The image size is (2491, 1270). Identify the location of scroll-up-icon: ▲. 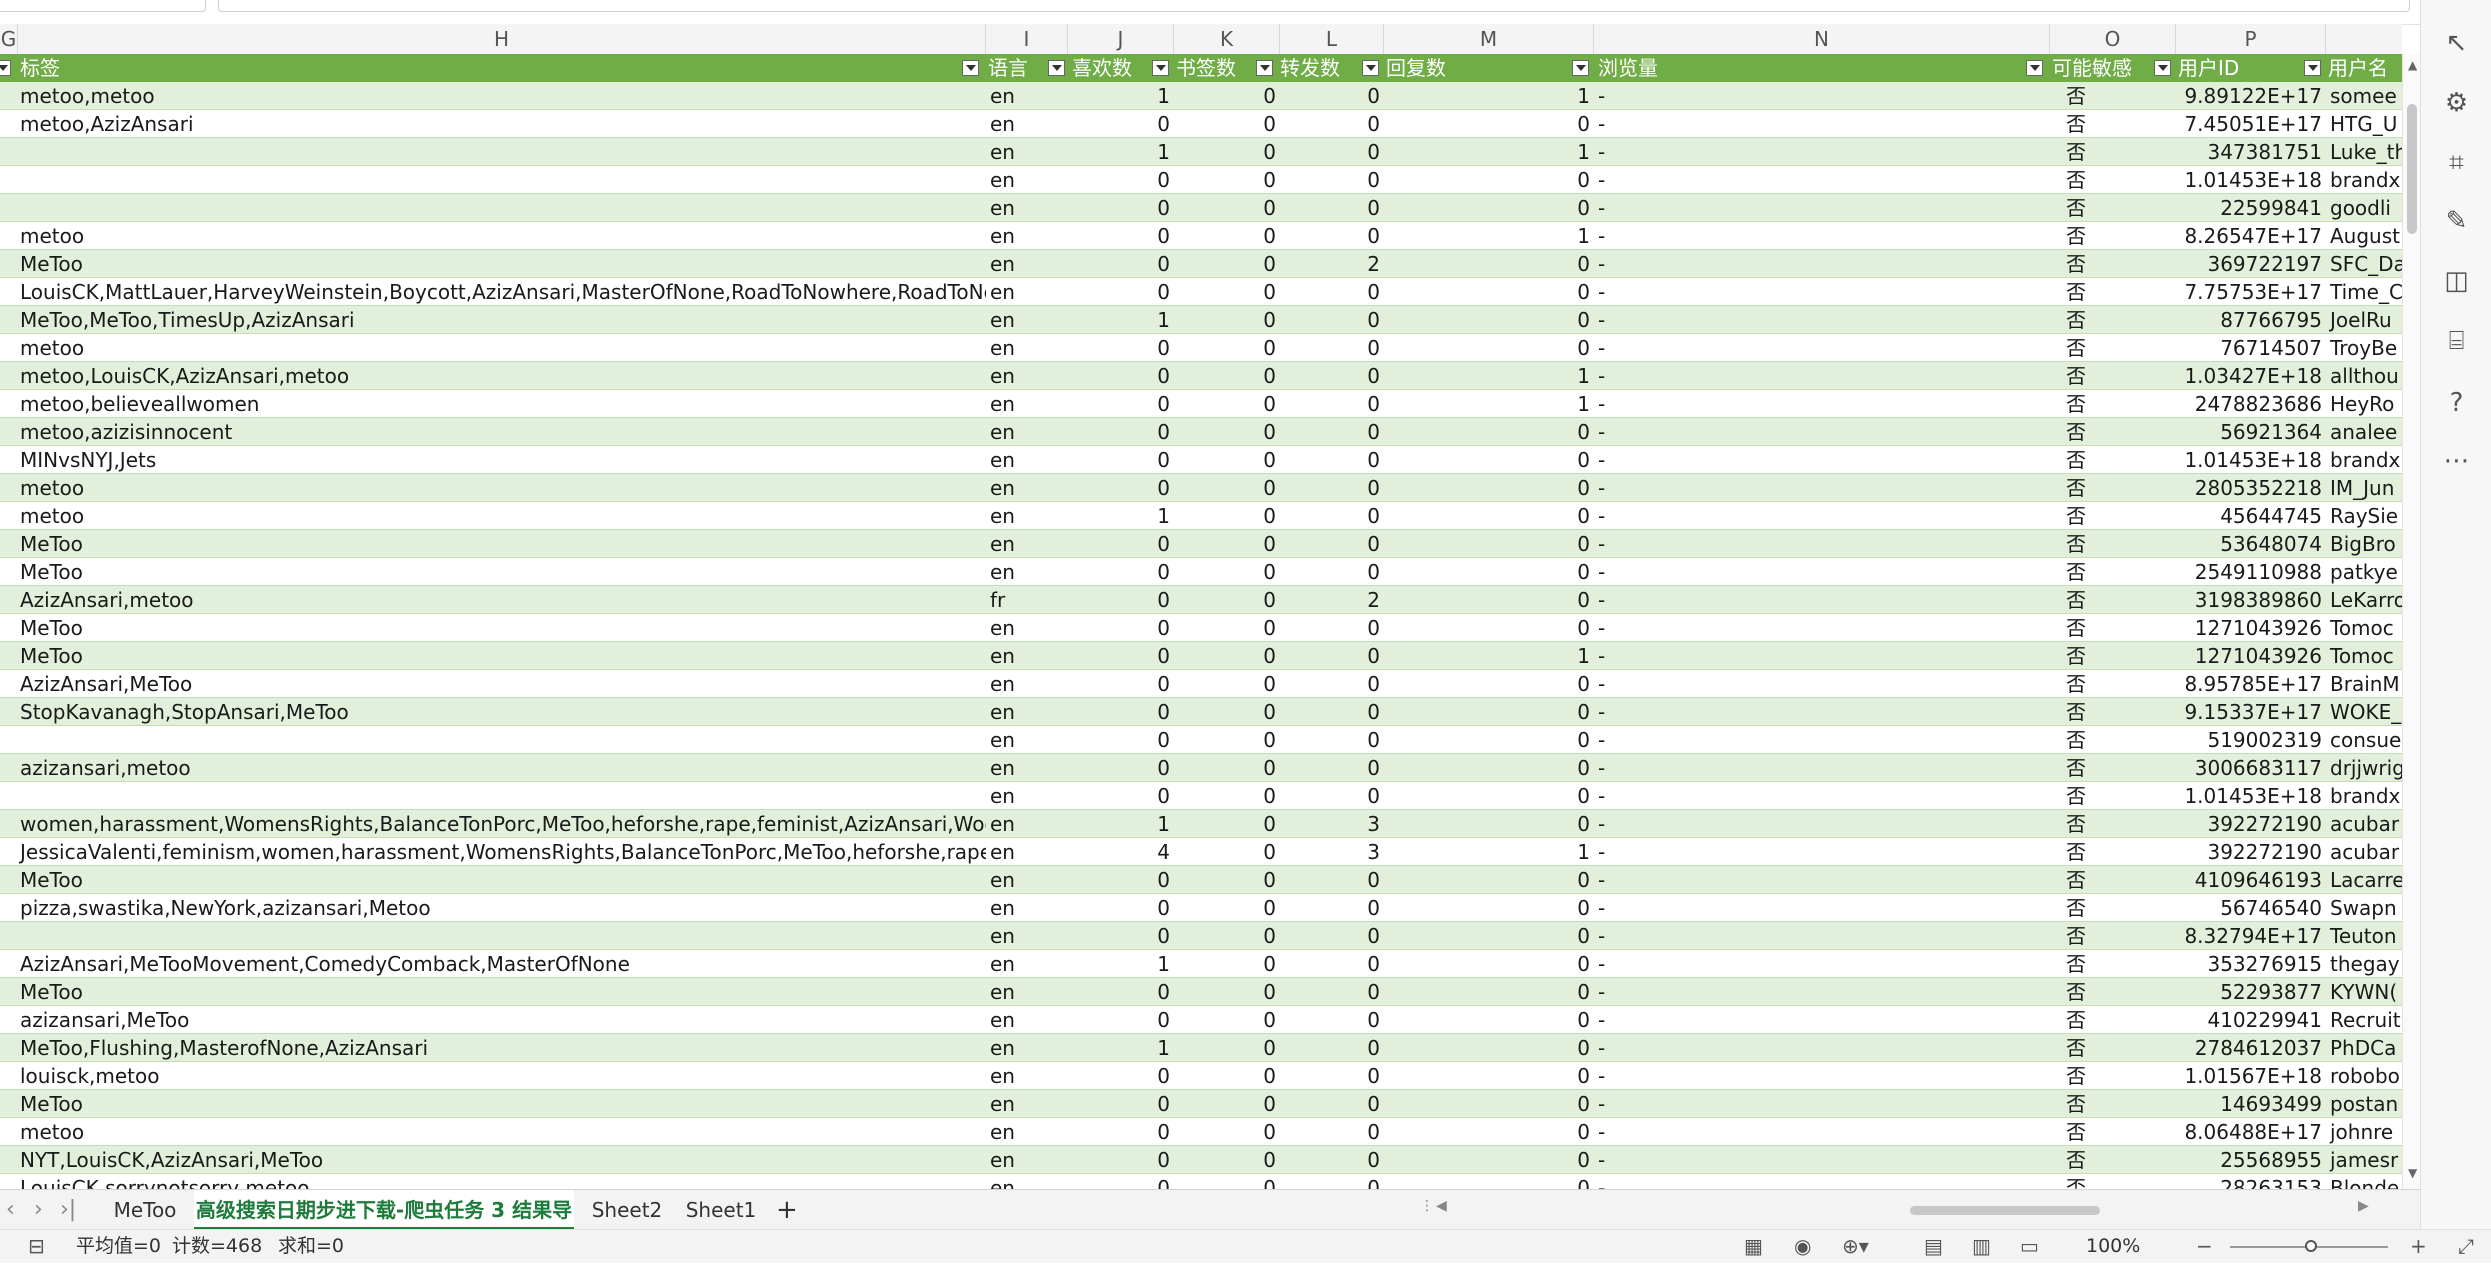
(2412, 65).